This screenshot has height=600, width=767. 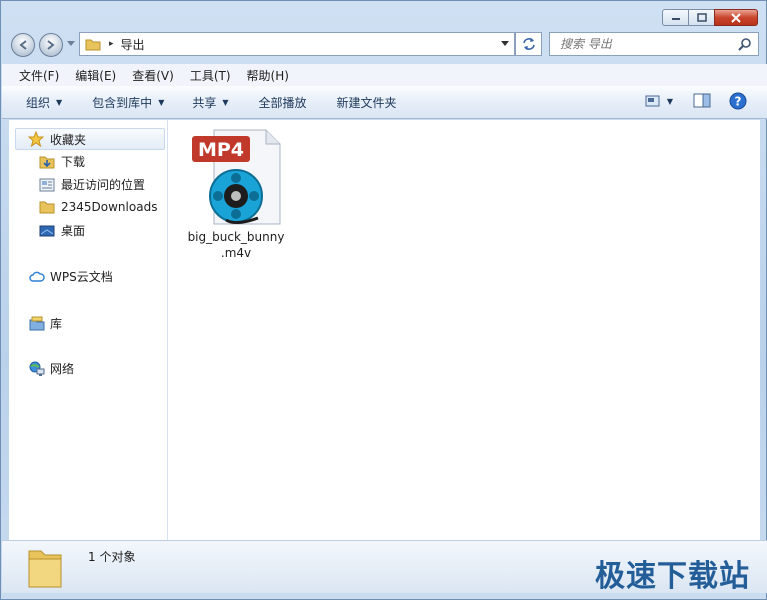 I want to click on file-item: MP4 big_buck_bunny .m4v, so click(x=236, y=193).